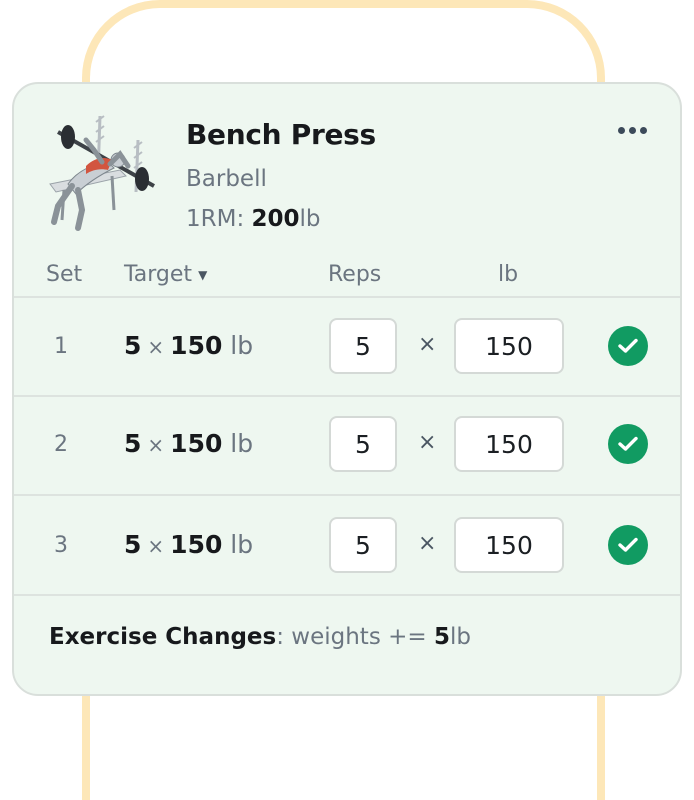  I want to click on exercise-illustration, so click(102, 173).